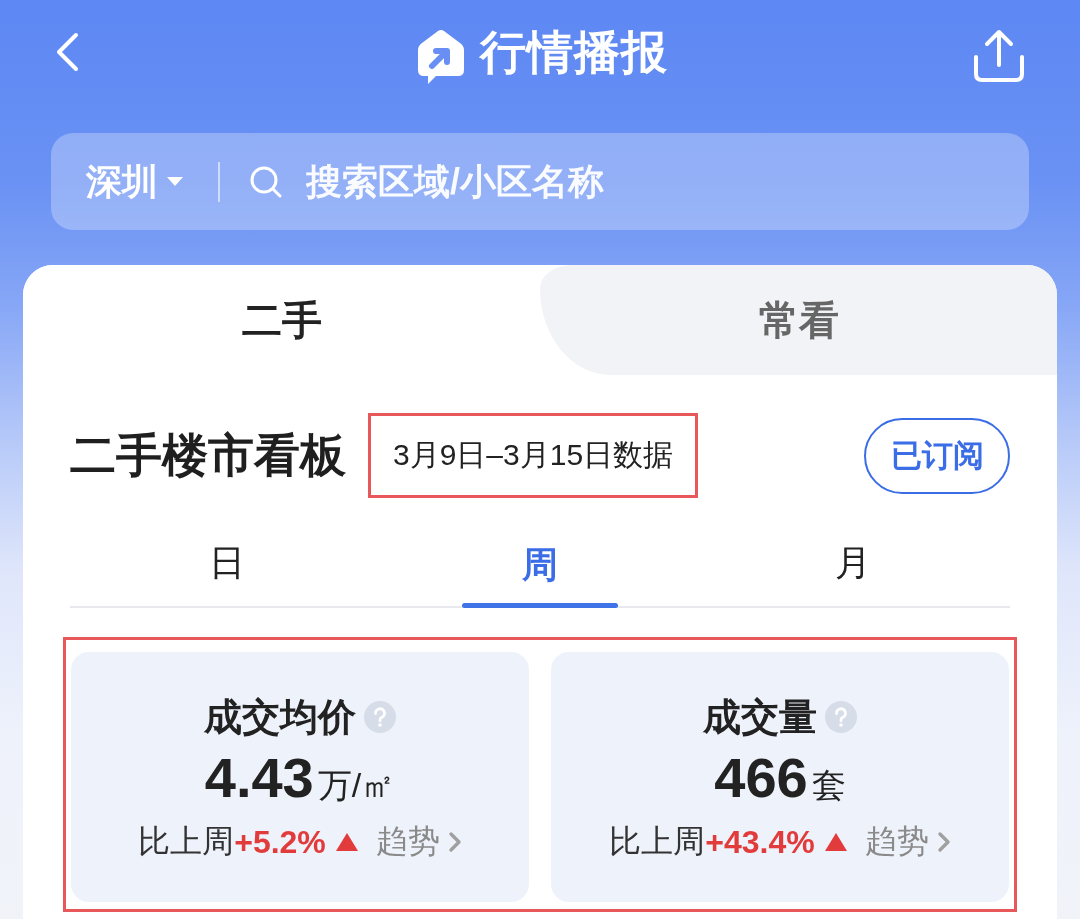  Describe the element at coordinates (227, 563) in the screenshot. I see `period-tab: 日` at that location.